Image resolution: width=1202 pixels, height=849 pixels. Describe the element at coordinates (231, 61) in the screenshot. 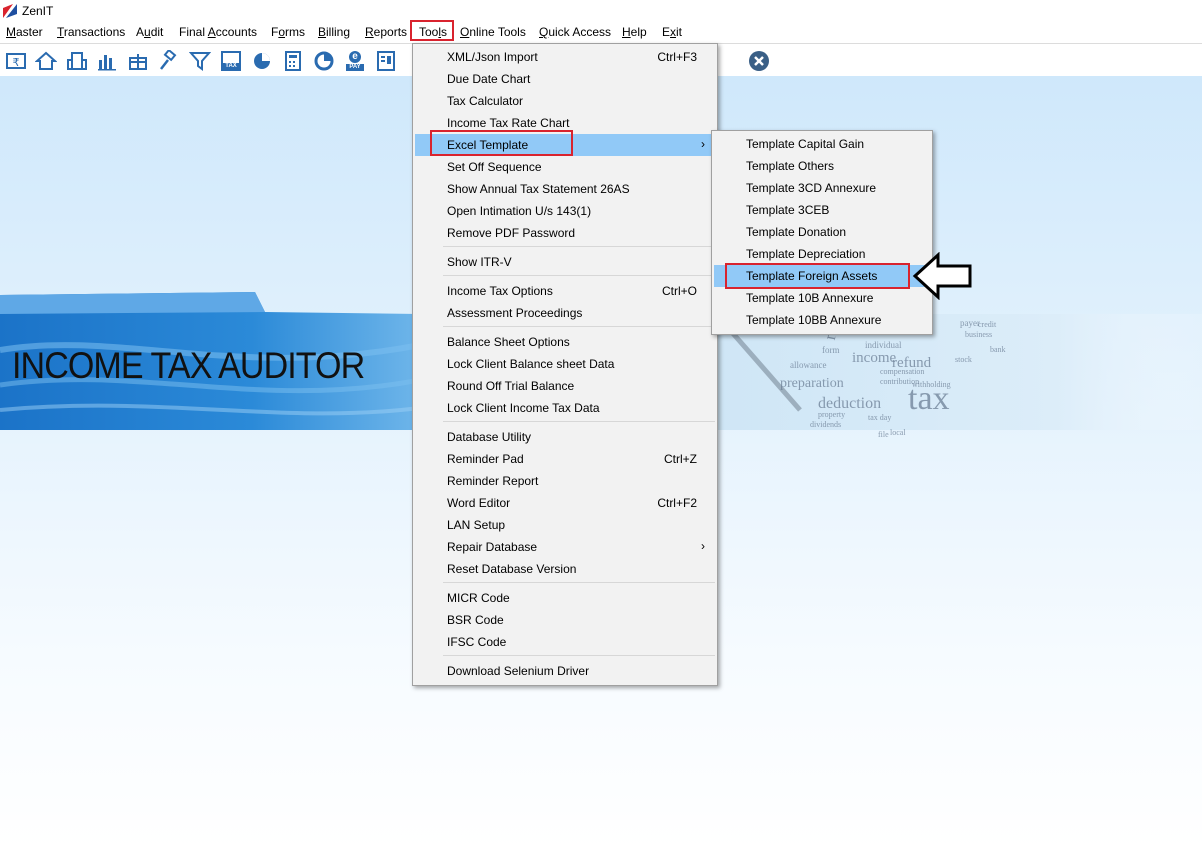

I see `tax-icon: TAX` at that location.